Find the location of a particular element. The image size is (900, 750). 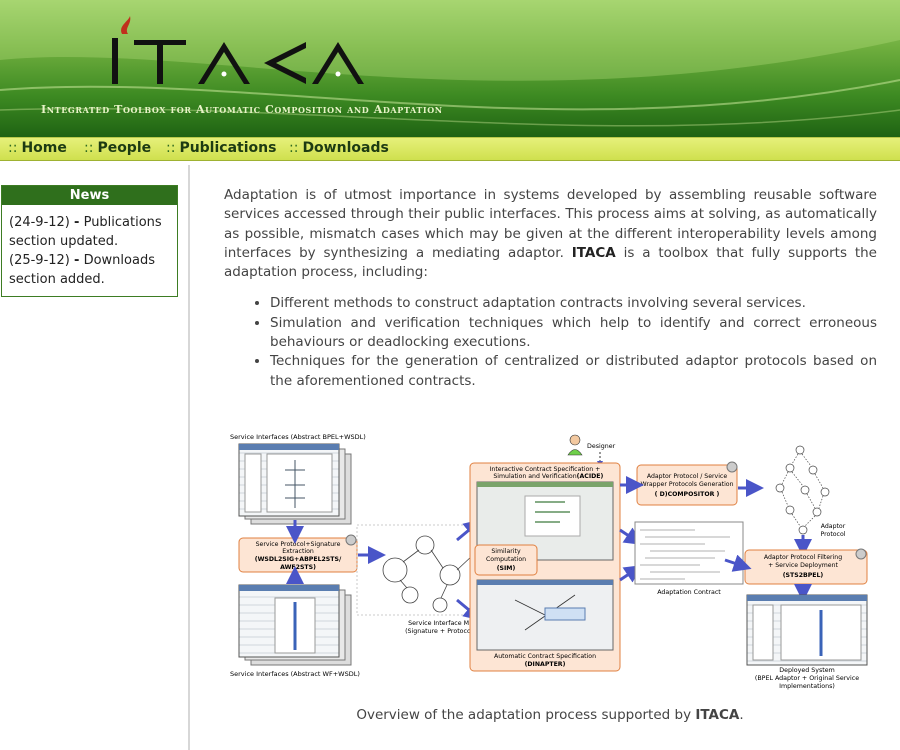

service-interfaces-top-label: Service Interfaces (Abstract BPEL+WSDL) is located at coordinates (298, 437).